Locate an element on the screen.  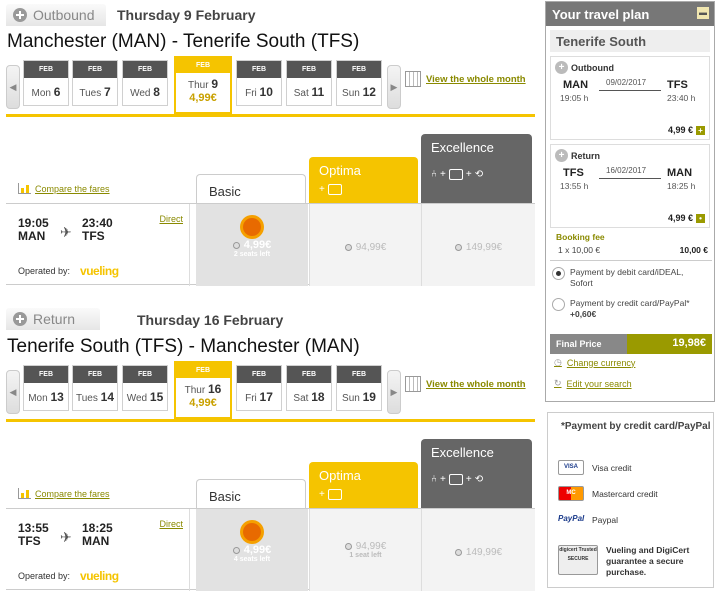
date-label: Mon 13 is located at coordinates (46, 397).